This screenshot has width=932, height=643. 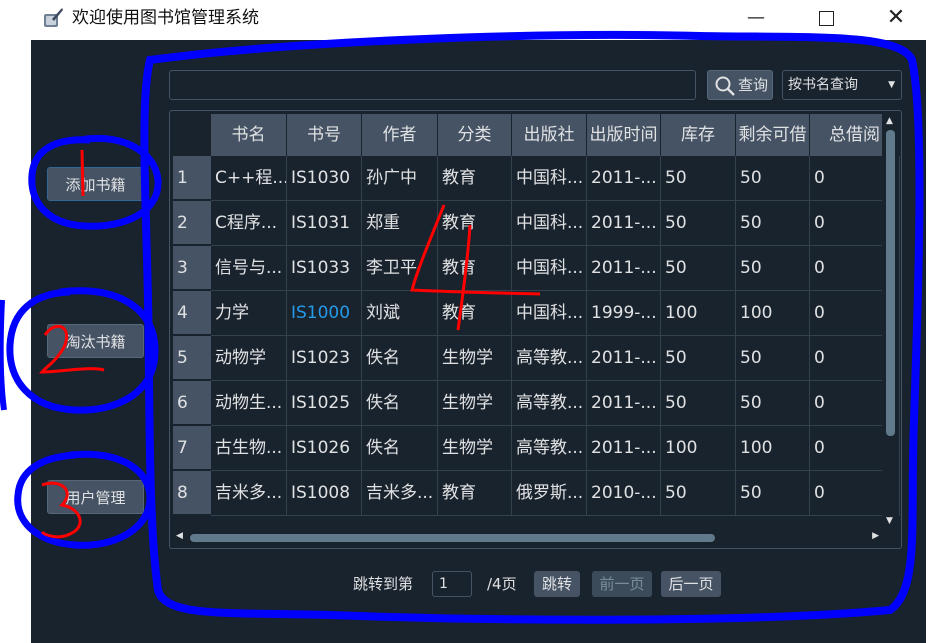 What do you see at coordinates (452, 538) in the screenshot?
I see `horizontal-scroll-thumb` at bounding box center [452, 538].